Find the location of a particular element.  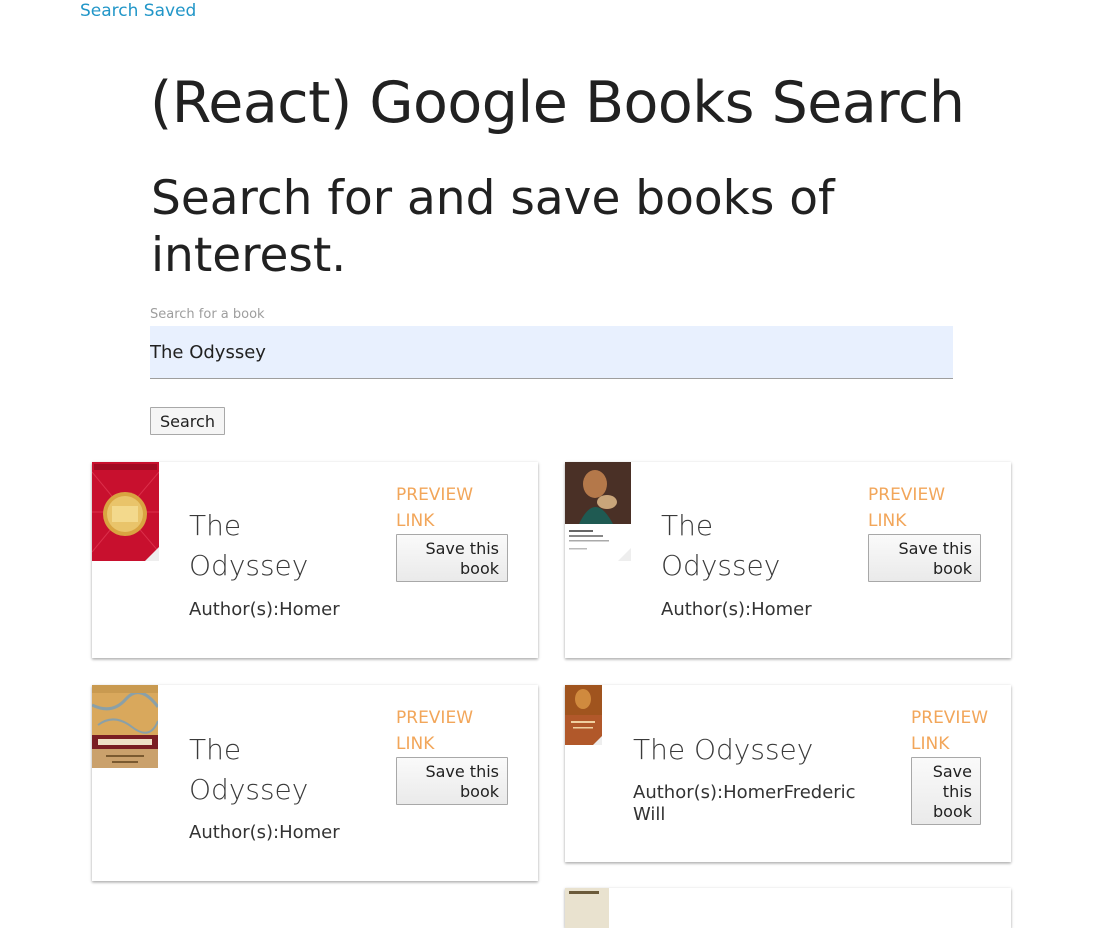

page-subtitle: Search for and save books of interest. is located at coordinates (493, 227).